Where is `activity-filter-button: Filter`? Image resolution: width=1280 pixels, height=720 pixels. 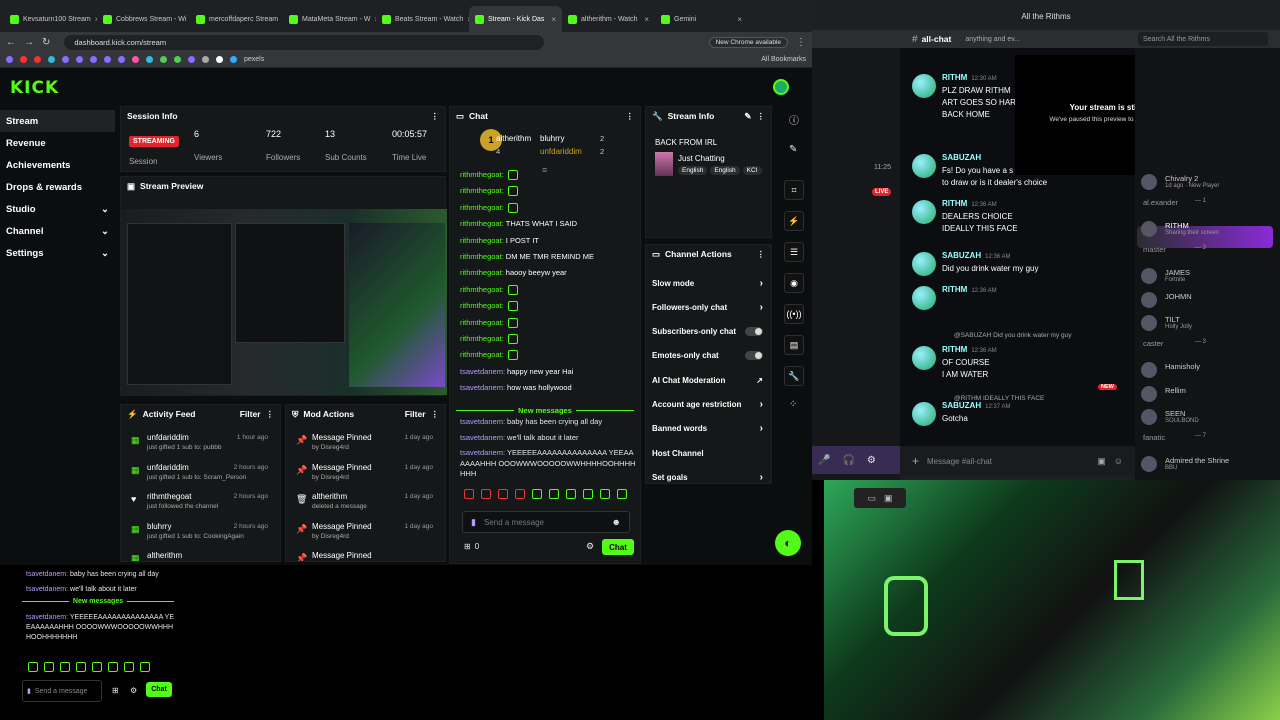 activity-filter-button: Filter is located at coordinates (250, 414).